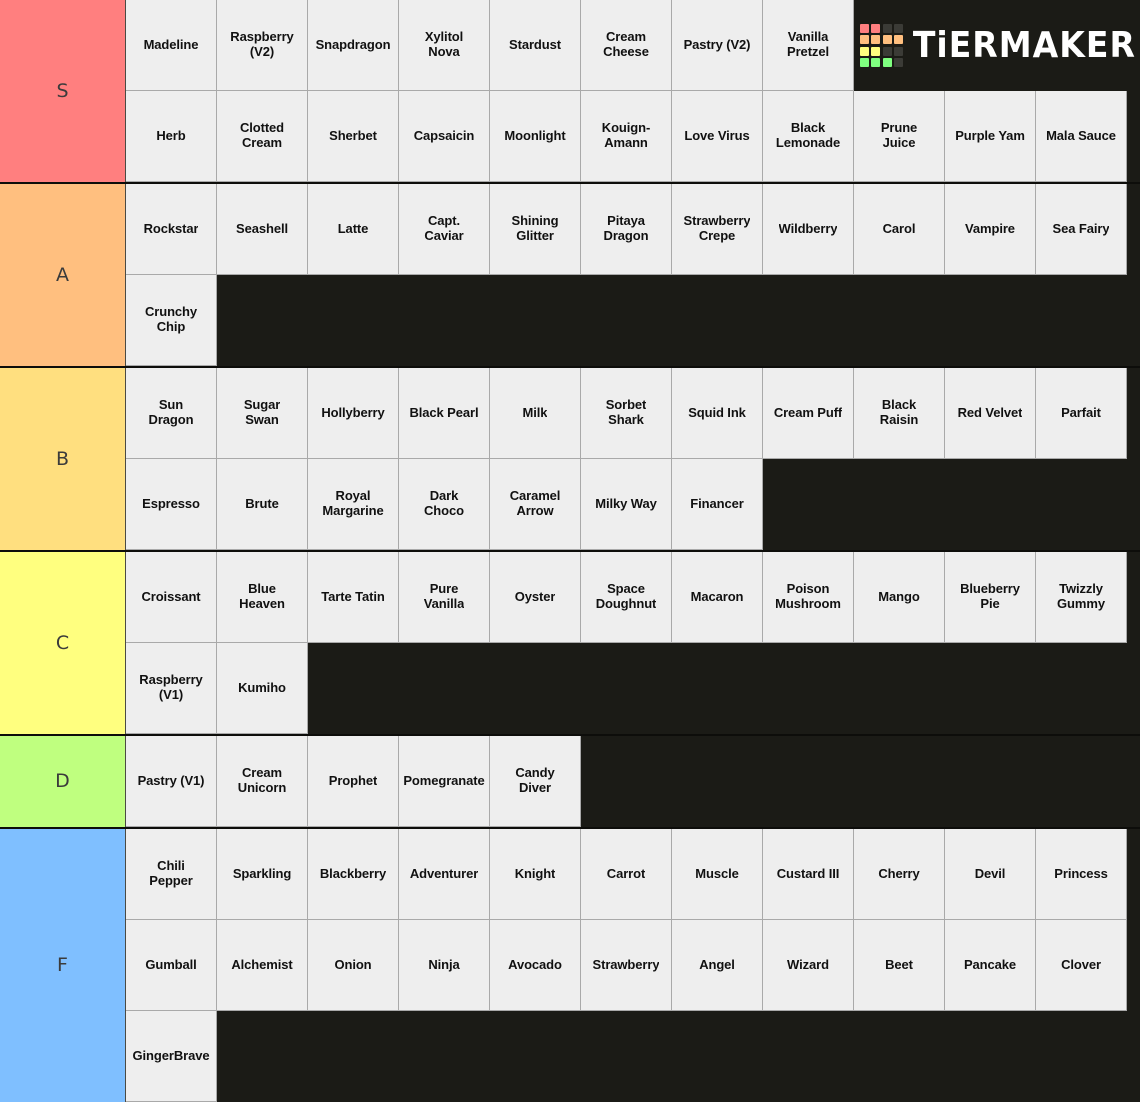  Describe the element at coordinates (353, 504) in the screenshot. I see `tier-item: Royal Margarine` at that location.